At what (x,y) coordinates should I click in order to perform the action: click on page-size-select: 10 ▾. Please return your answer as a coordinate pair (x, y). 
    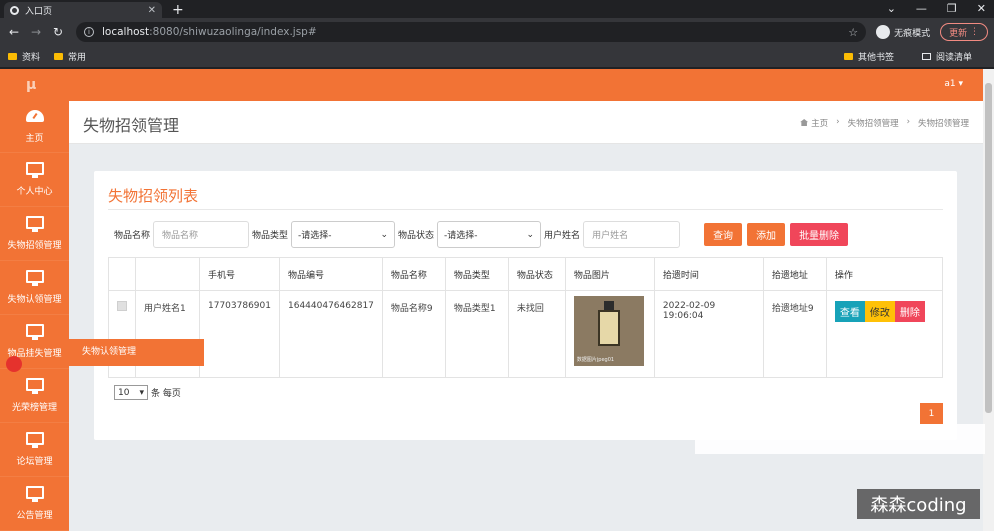
    Looking at the image, I should click on (131, 392).